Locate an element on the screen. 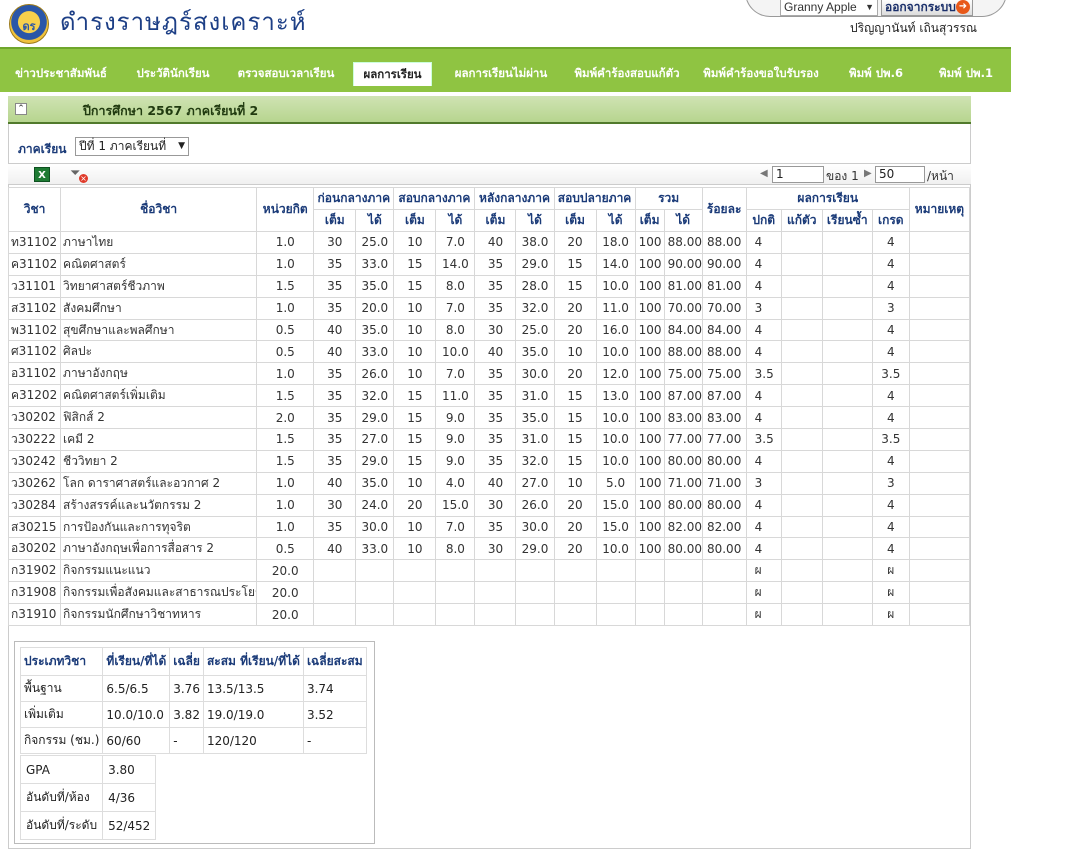 The height and width of the screenshot is (859, 1067). user-select: Granny Apple ▼ is located at coordinates (829, 8).